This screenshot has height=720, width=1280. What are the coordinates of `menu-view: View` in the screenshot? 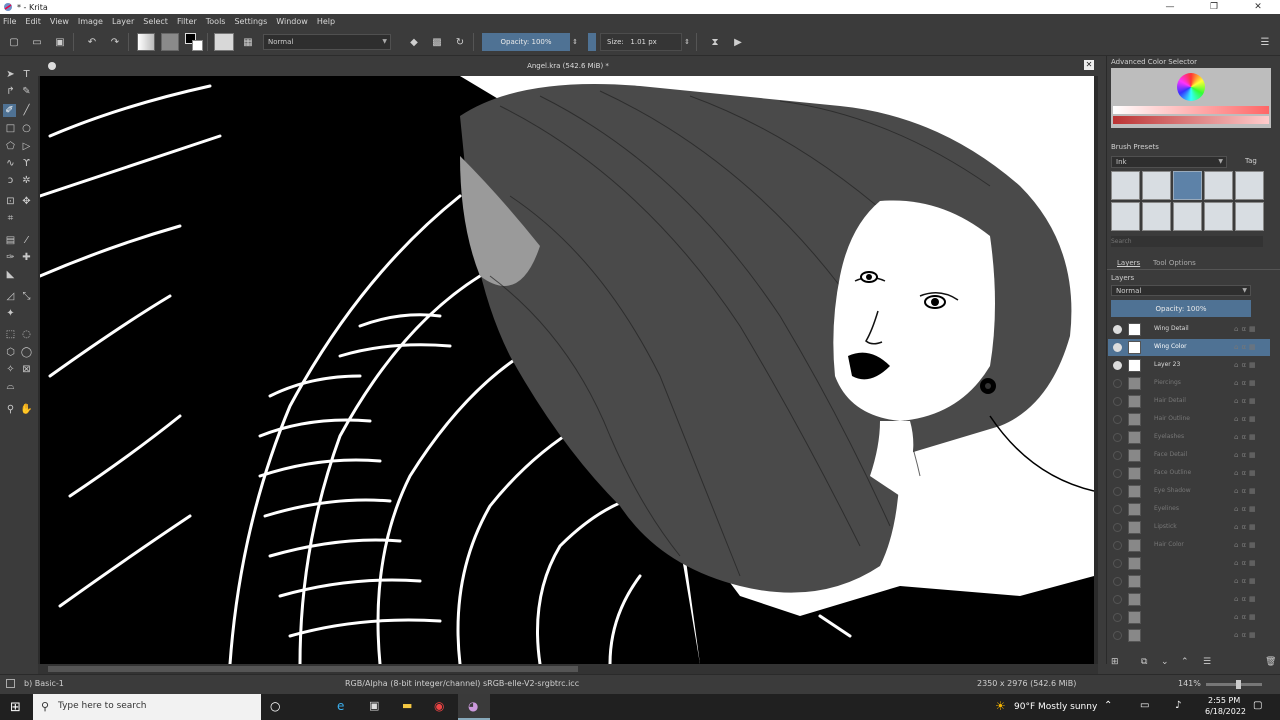 It's located at (59, 21).